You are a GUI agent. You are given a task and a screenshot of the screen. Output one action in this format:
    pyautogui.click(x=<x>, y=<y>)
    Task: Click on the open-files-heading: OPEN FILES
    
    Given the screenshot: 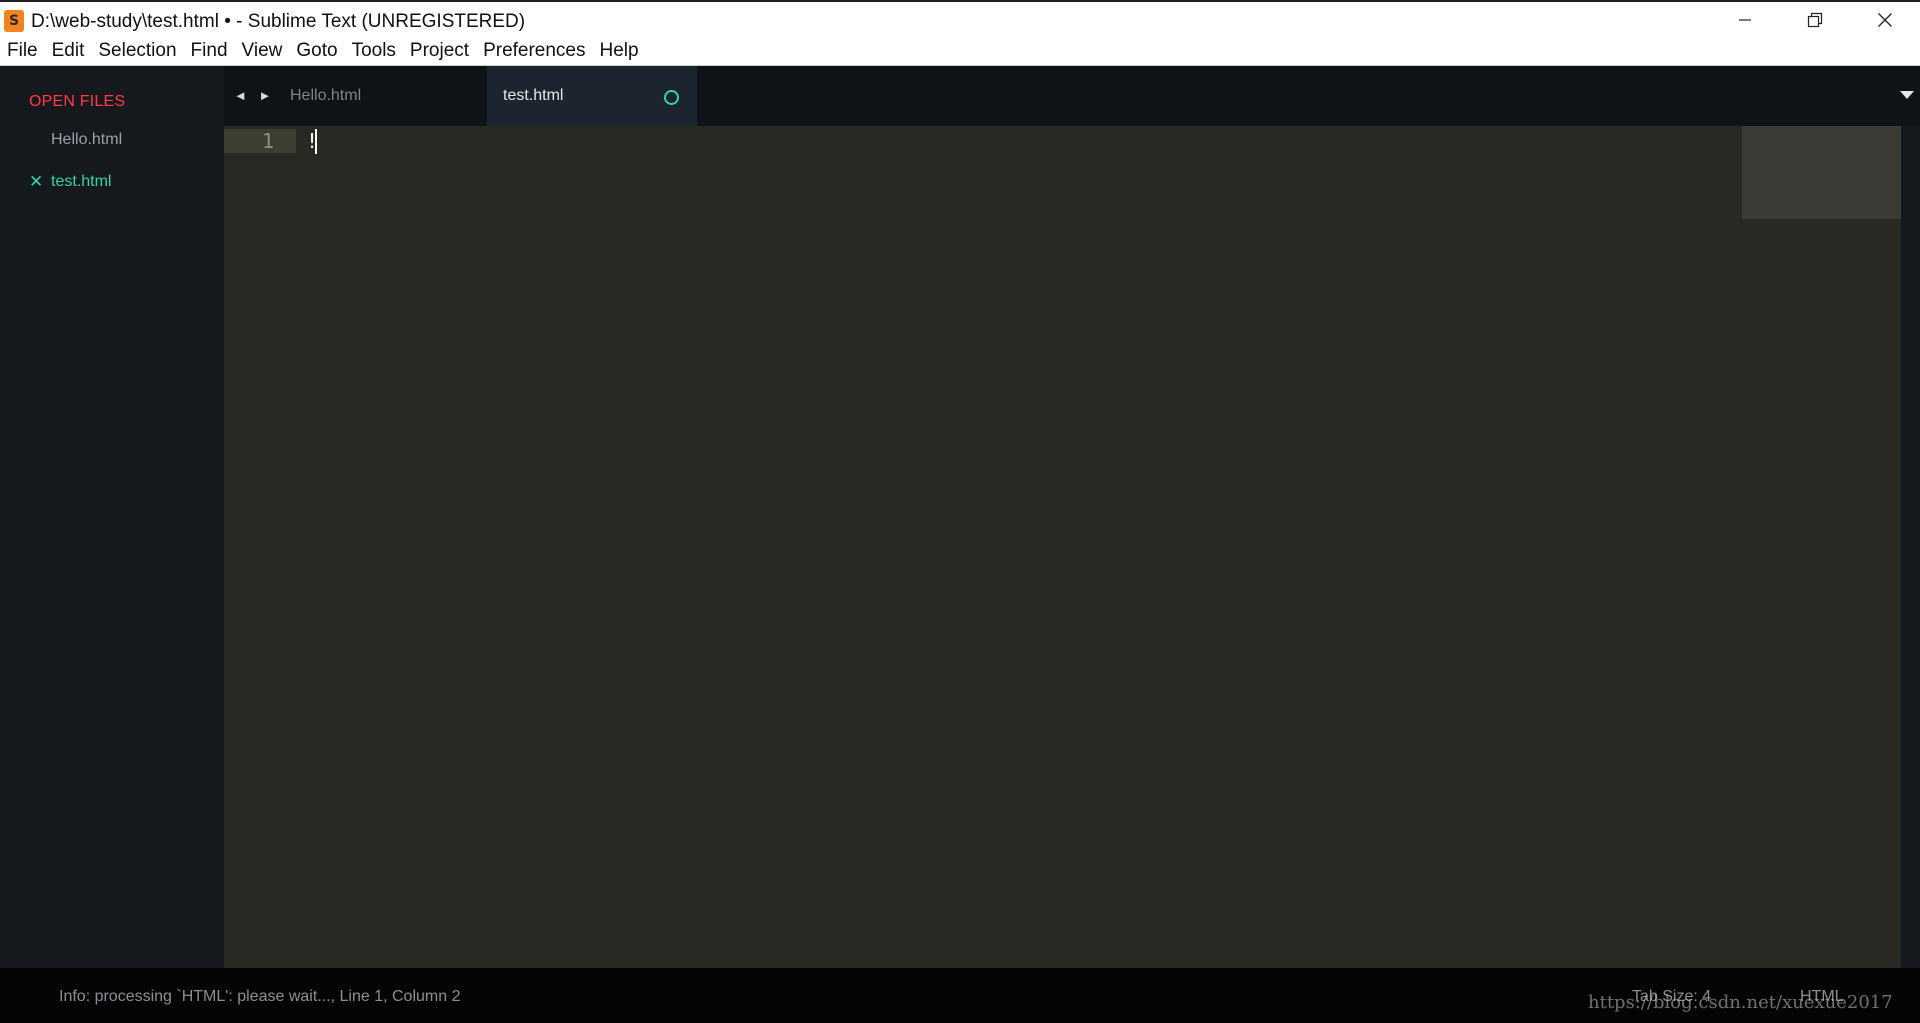 What is the action you would take?
    pyautogui.click(x=77, y=101)
    